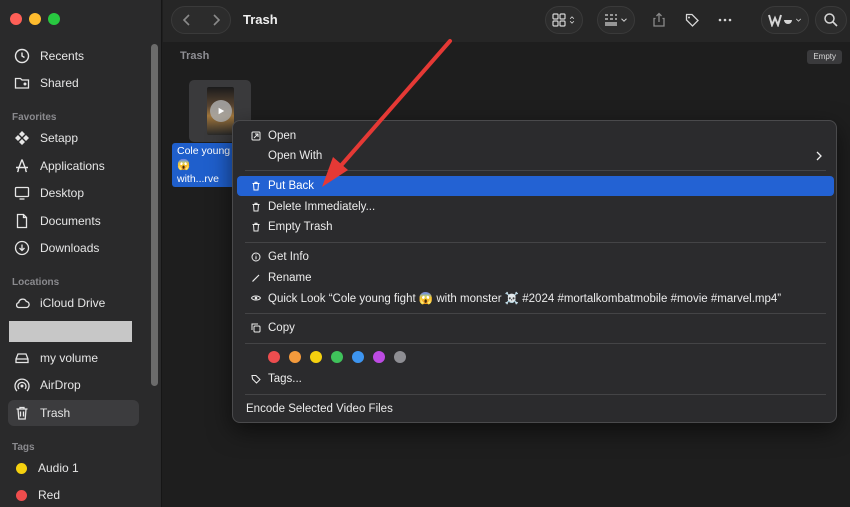  What do you see at coordinates (256, 278) in the screenshot?
I see `pencil-icon` at bounding box center [256, 278].